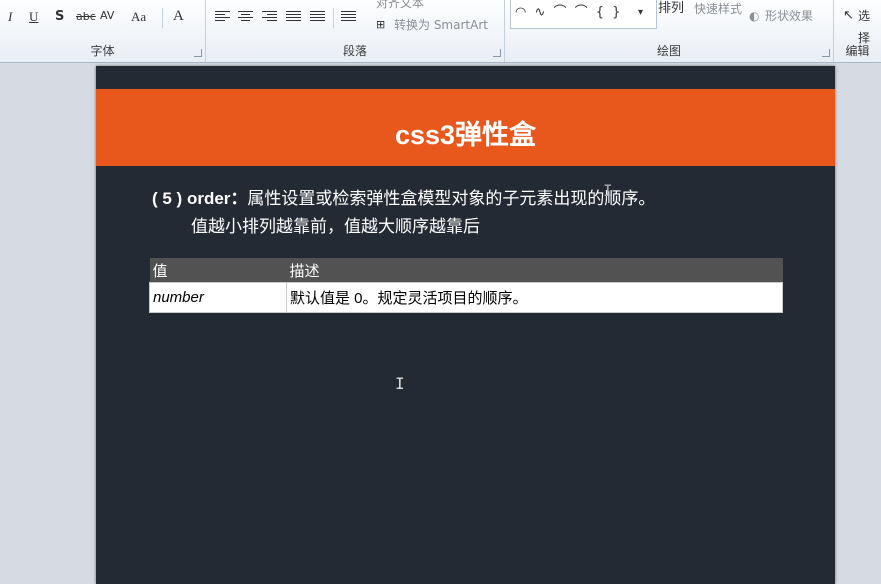 This screenshot has height=584, width=881. I want to click on char-spacing-button: AV, so click(107, 16).